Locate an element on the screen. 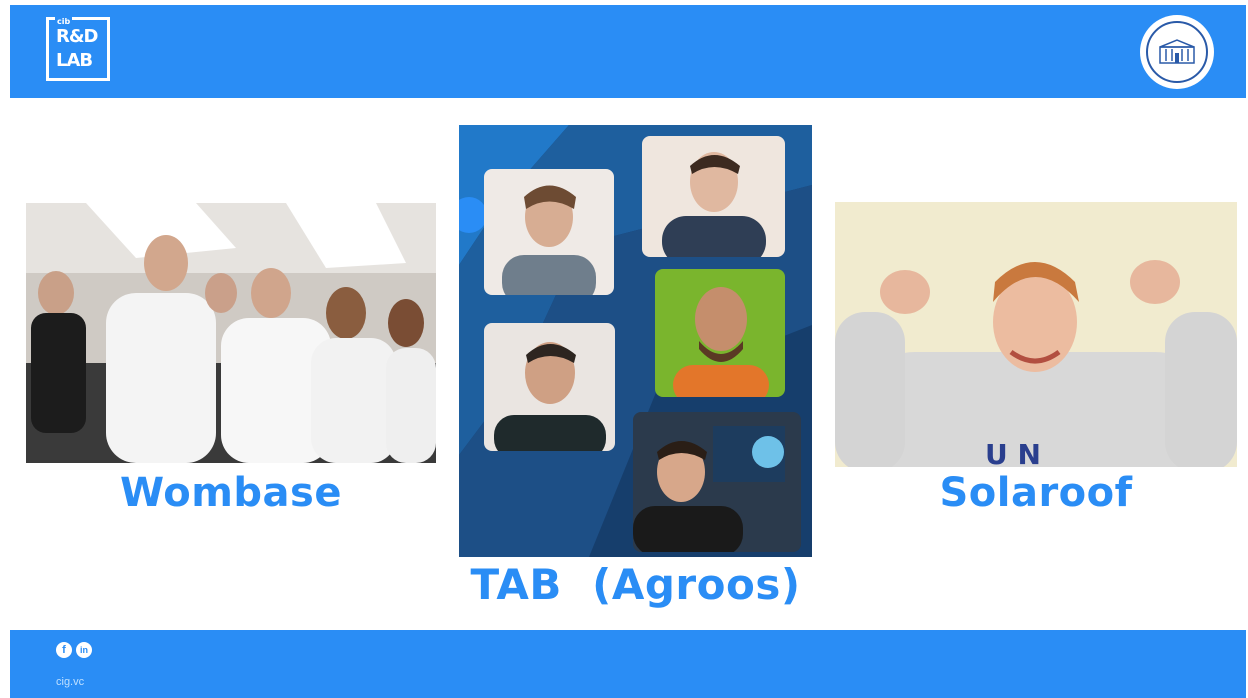 The width and height of the screenshot is (1248, 698). rd-lab-logo: cib R&D LAB is located at coordinates (78, 49).